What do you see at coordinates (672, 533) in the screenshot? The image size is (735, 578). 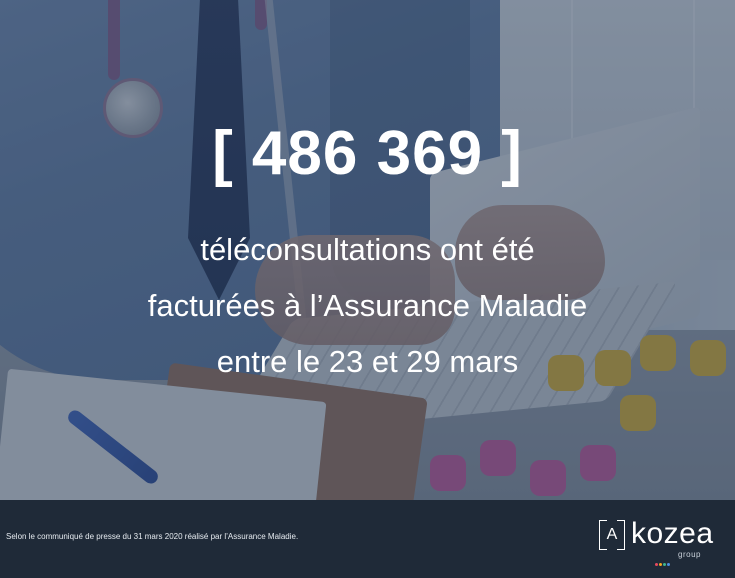 I see `logo-word: kozea` at bounding box center [672, 533].